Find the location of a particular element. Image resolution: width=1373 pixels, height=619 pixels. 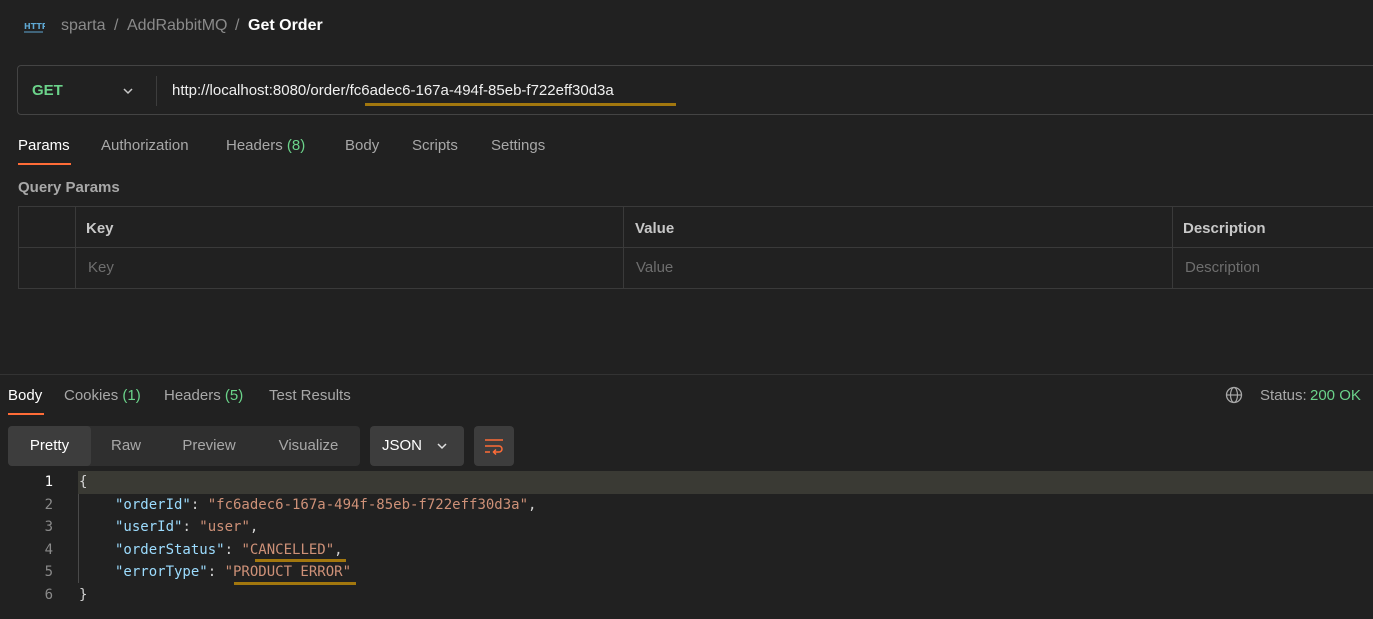

current-line-highlight is located at coordinates (725, 482).